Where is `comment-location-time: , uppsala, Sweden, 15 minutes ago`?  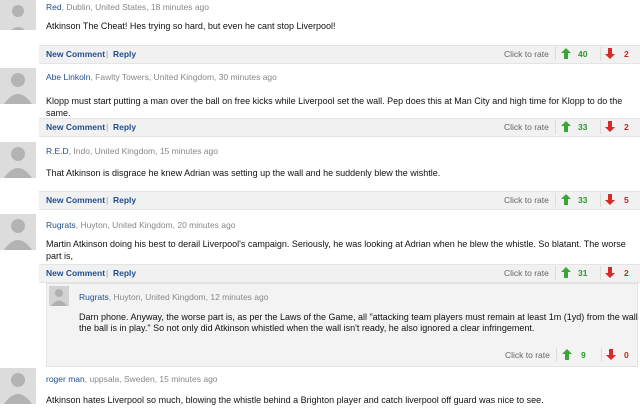
comment-location-time: , uppsala, Sweden, 15 minutes ago is located at coordinates (151, 379).